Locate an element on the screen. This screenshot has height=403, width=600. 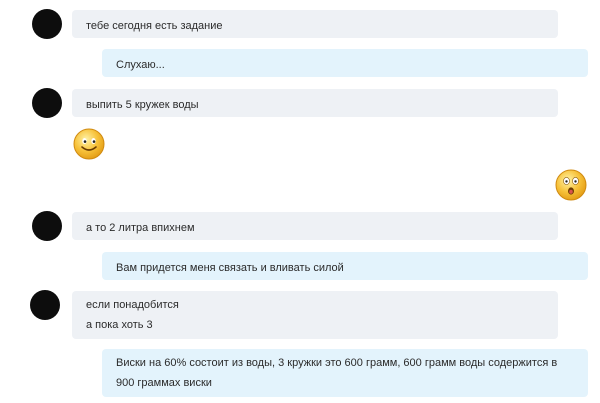
message-text: если понадобится is located at coordinates (132, 305).